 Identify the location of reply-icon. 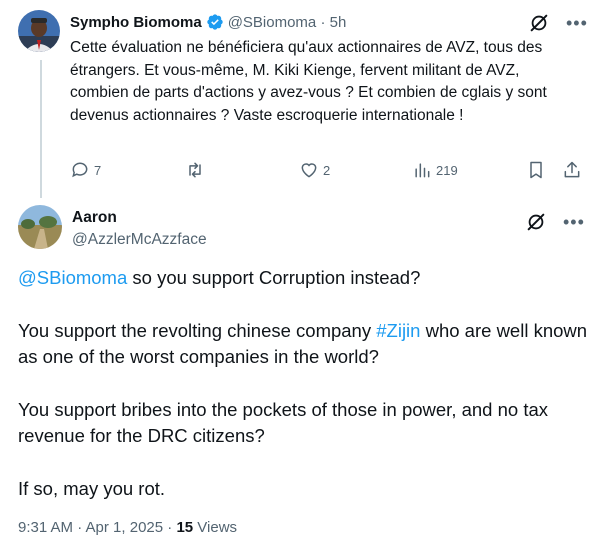
(80, 170).